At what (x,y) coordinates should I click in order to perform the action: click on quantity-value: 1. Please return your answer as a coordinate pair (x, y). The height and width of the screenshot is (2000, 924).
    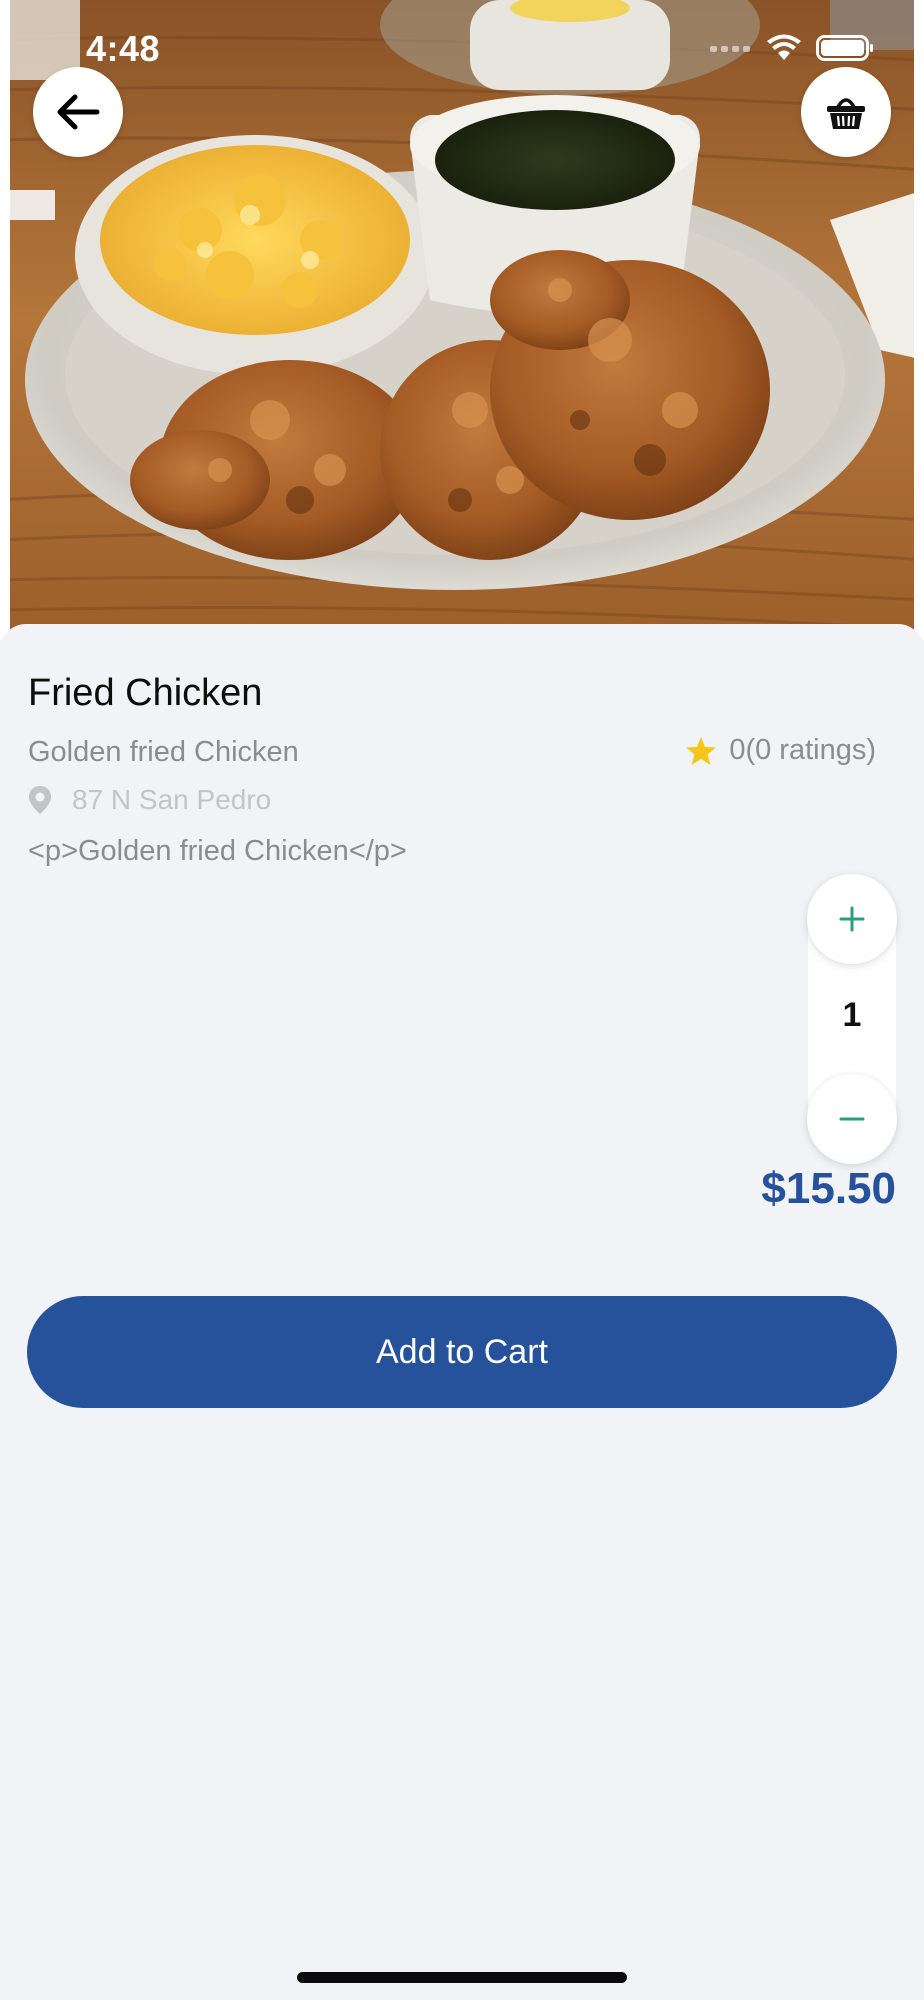
    Looking at the image, I should click on (852, 1015).